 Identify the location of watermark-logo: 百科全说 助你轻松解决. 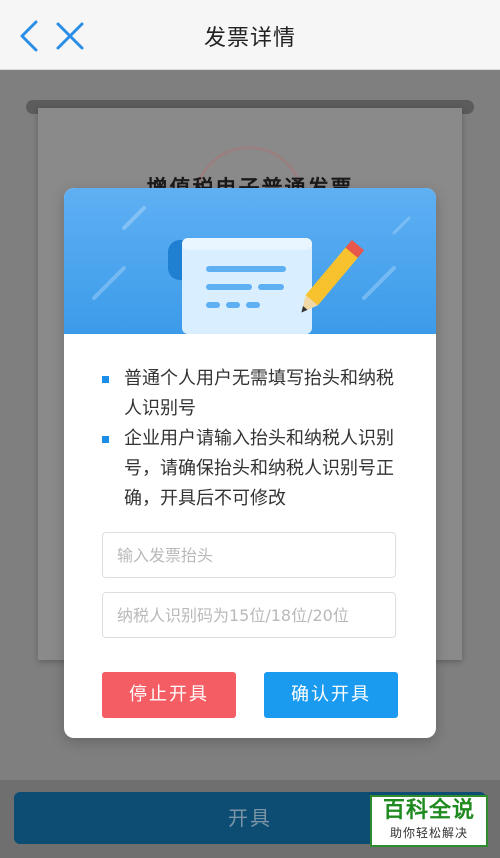
(429, 821).